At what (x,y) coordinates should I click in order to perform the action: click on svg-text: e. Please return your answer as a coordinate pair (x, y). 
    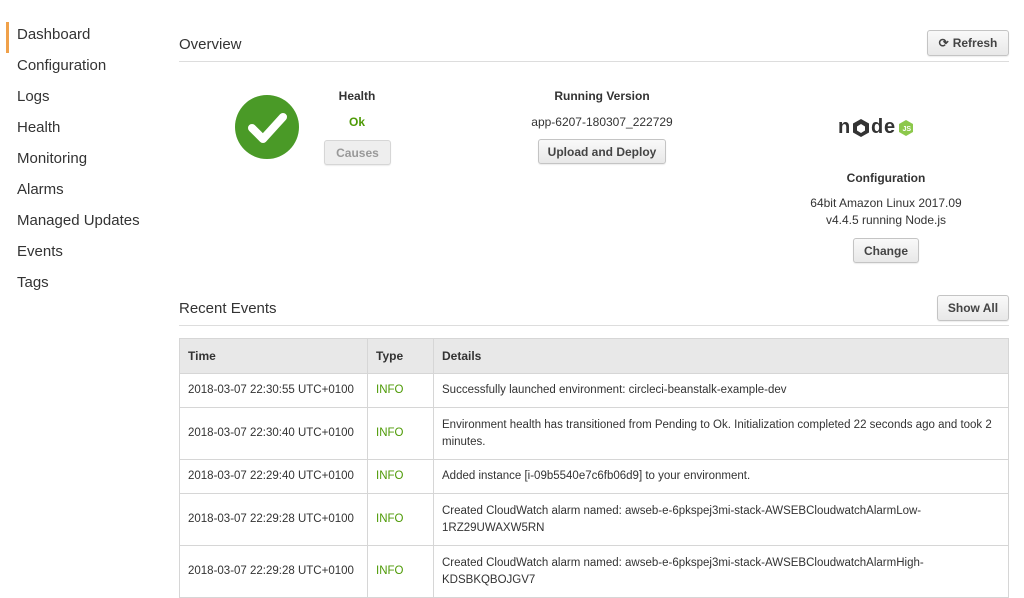
    Looking at the image, I should click on (889, 127).